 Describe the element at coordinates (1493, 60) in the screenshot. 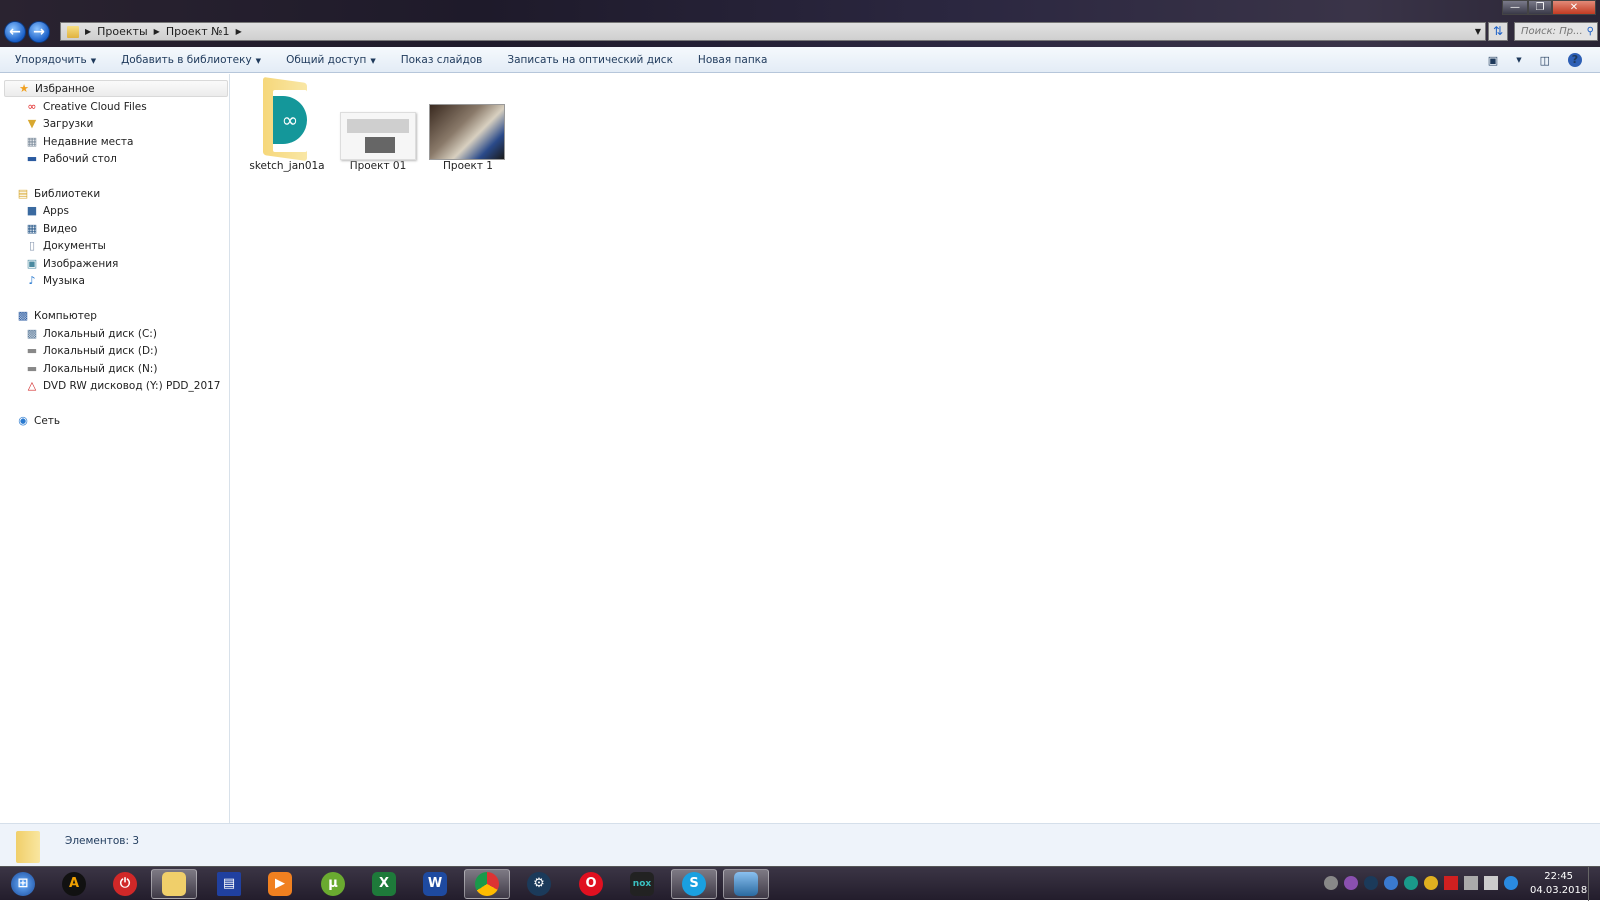

I see `view-options-icon: ▣` at that location.